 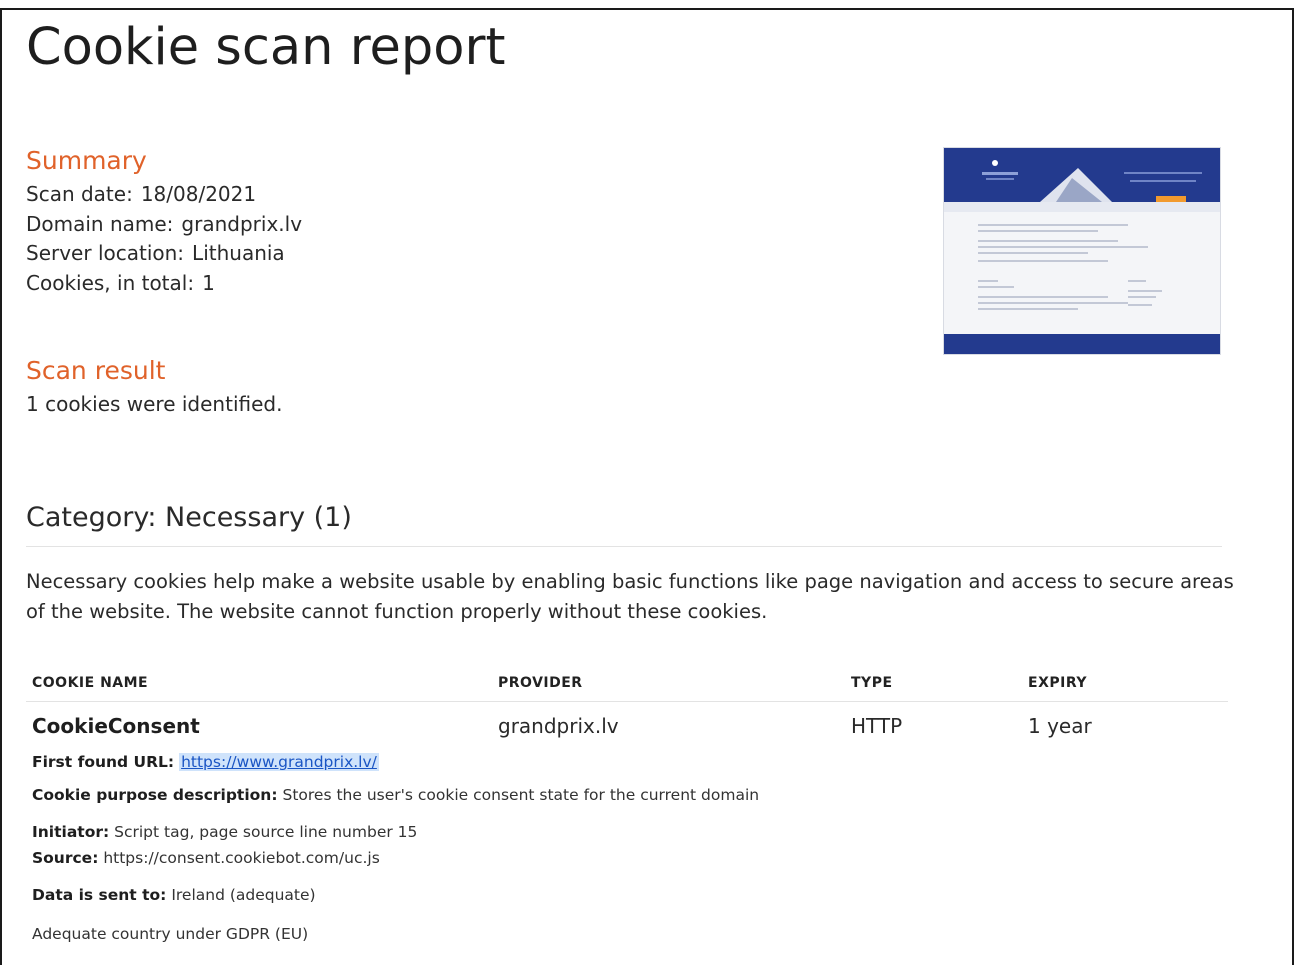 I want to click on cookie-purpose-label: Cookie purpose description:, so click(x=155, y=795).